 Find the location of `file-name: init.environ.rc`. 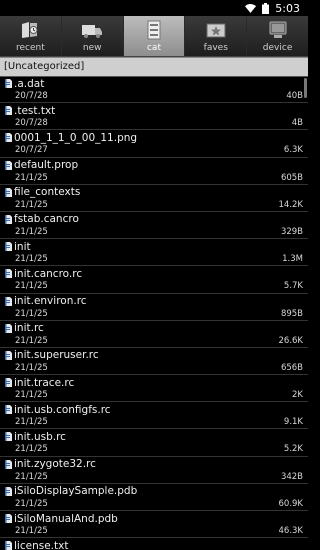

file-name: init.environ.rc is located at coordinates (50, 301).